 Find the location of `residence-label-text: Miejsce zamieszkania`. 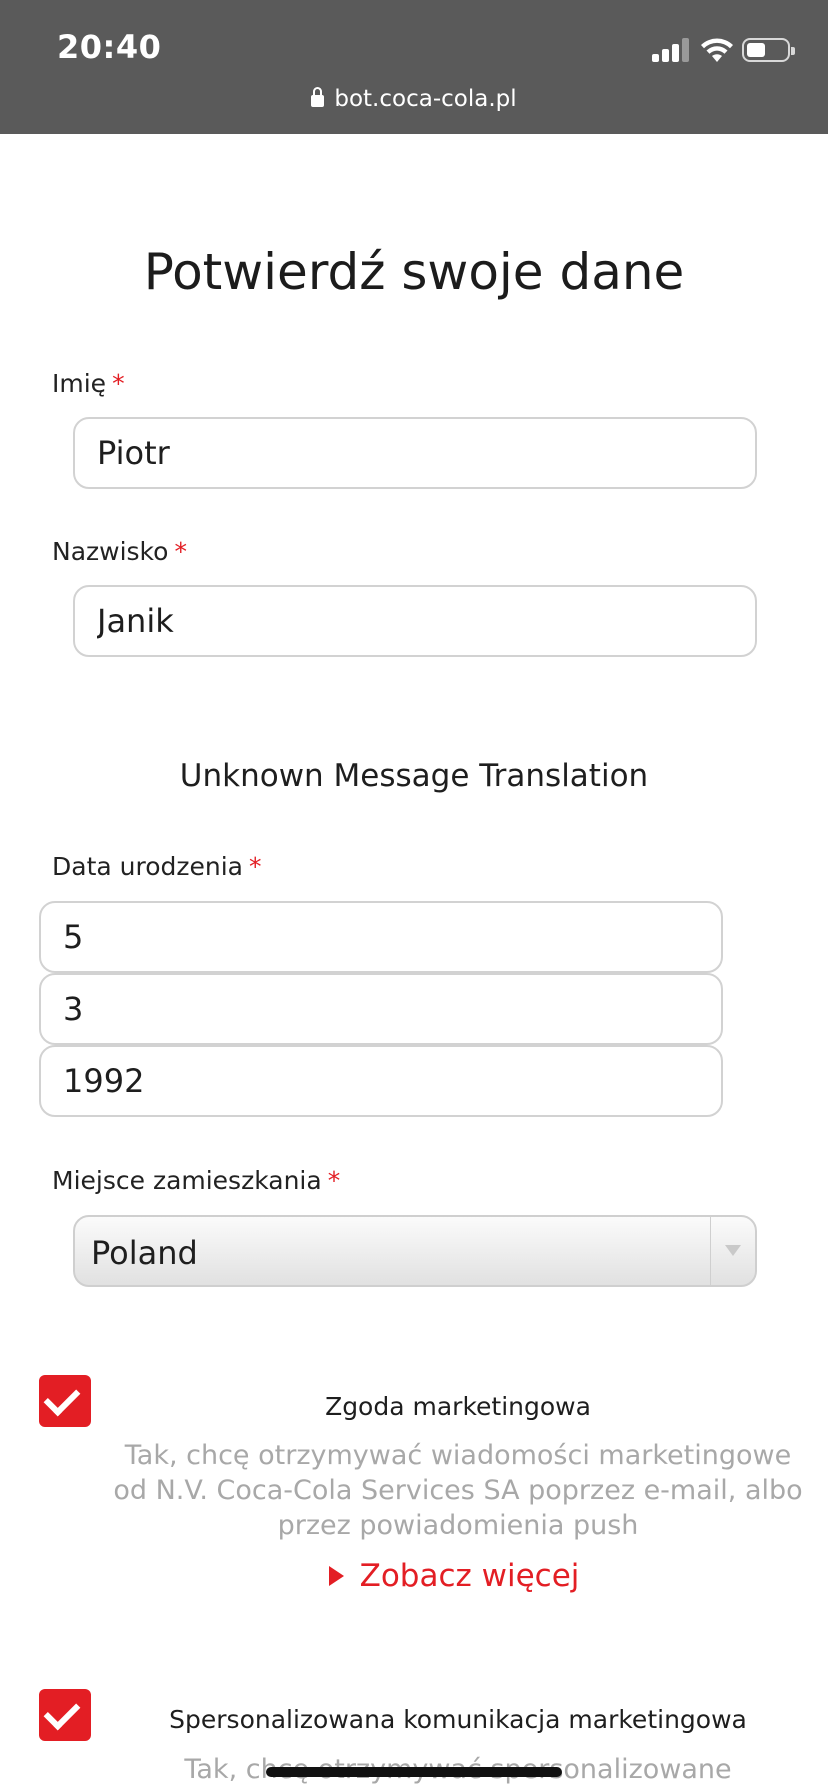

residence-label-text: Miejsce zamieszkania is located at coordinates (187, 1180).